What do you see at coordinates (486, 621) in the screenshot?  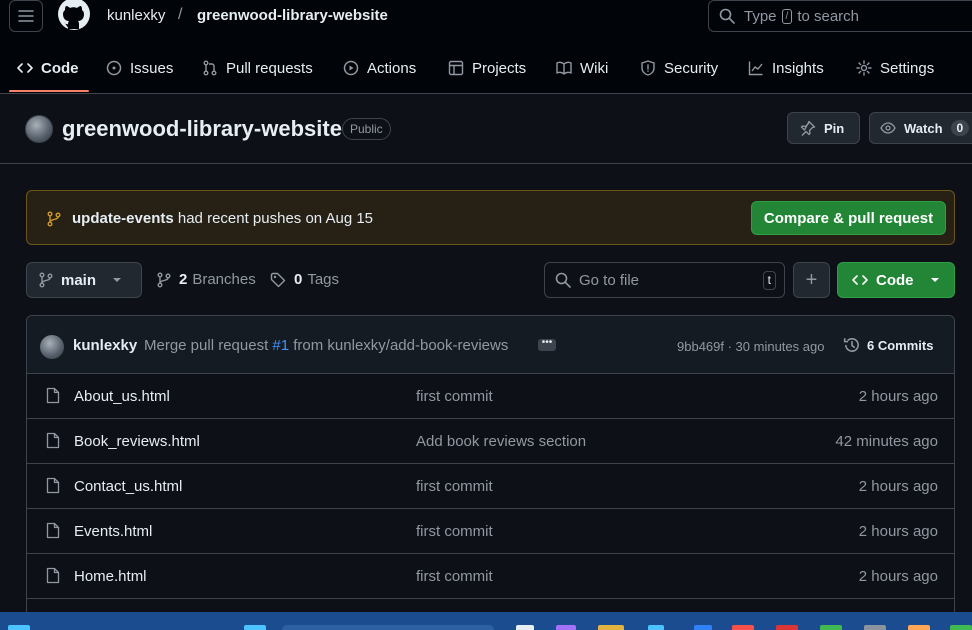 I see `os-taskbar` at bounding box center [486, 621].